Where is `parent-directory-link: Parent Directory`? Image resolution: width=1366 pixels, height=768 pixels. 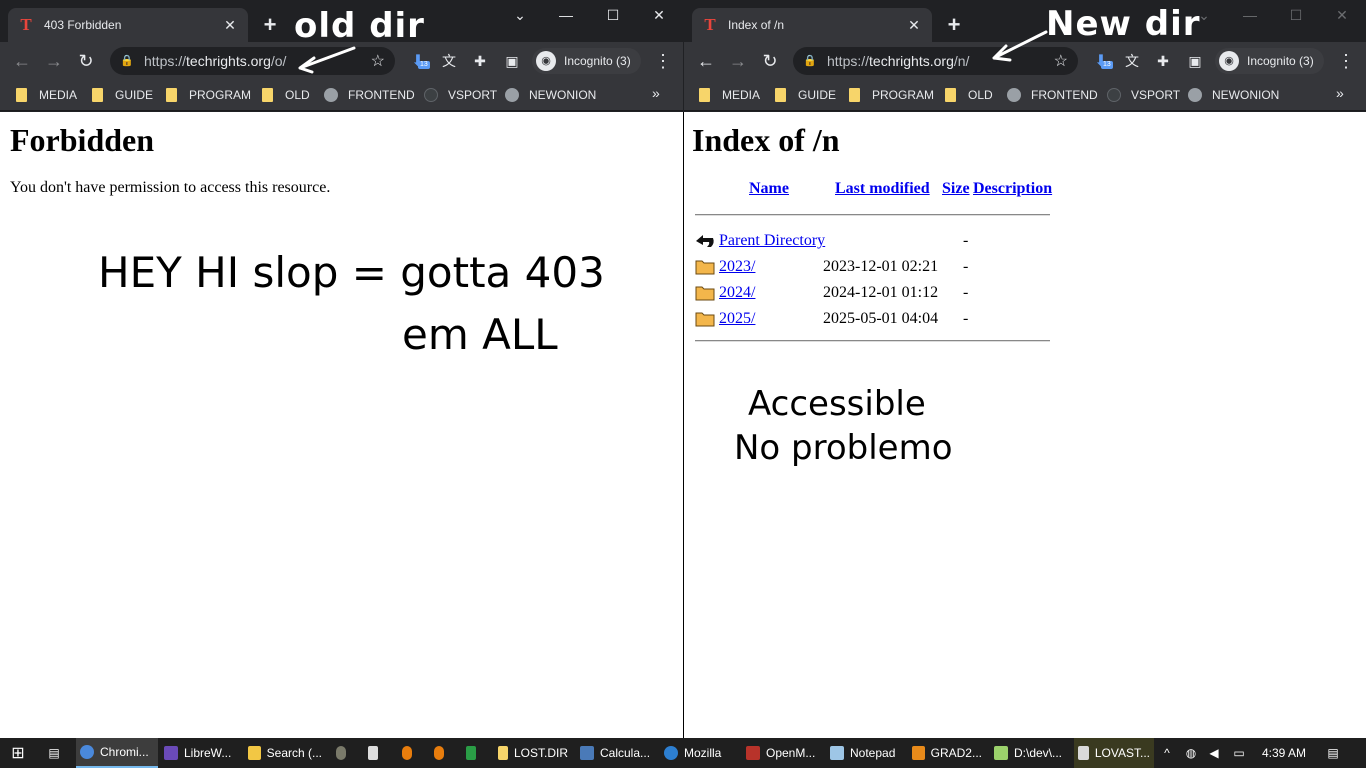 parent-directory-link: Parent Directory is located at coordinates (772, 241).